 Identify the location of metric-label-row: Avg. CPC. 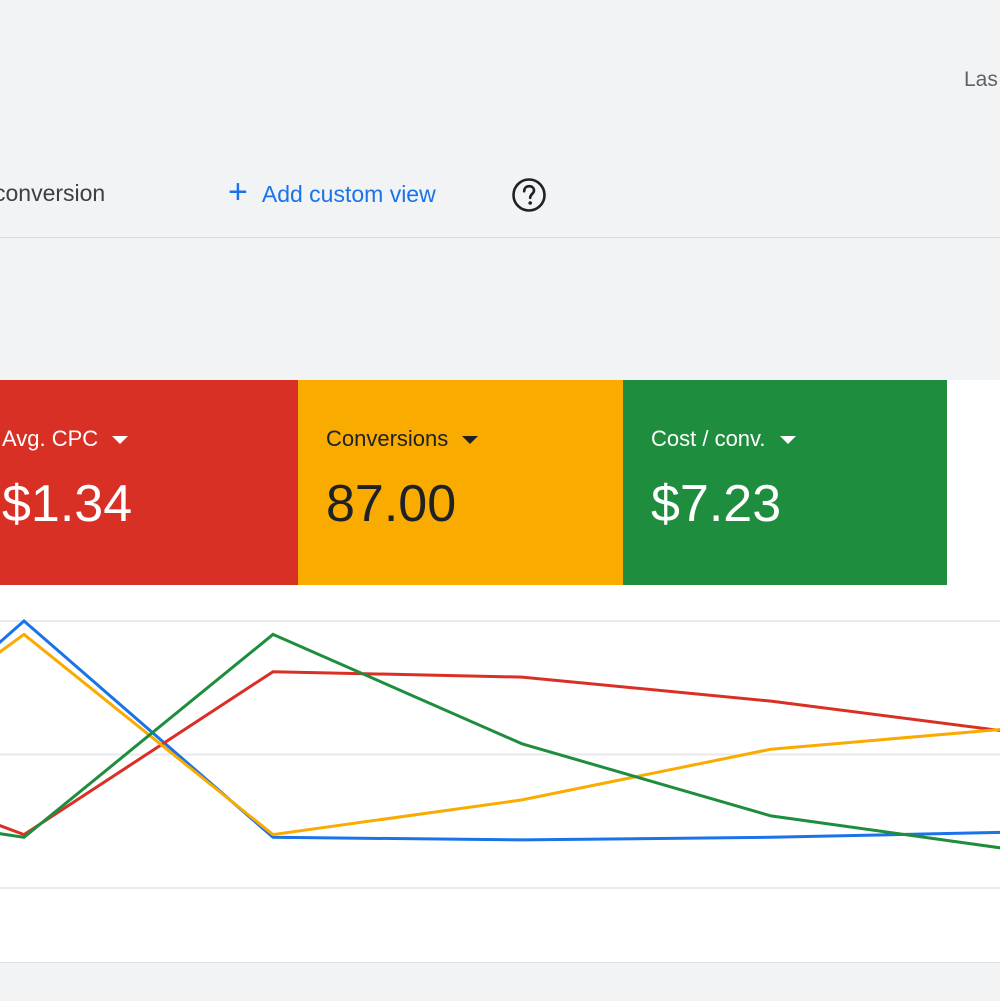
(65, 439).